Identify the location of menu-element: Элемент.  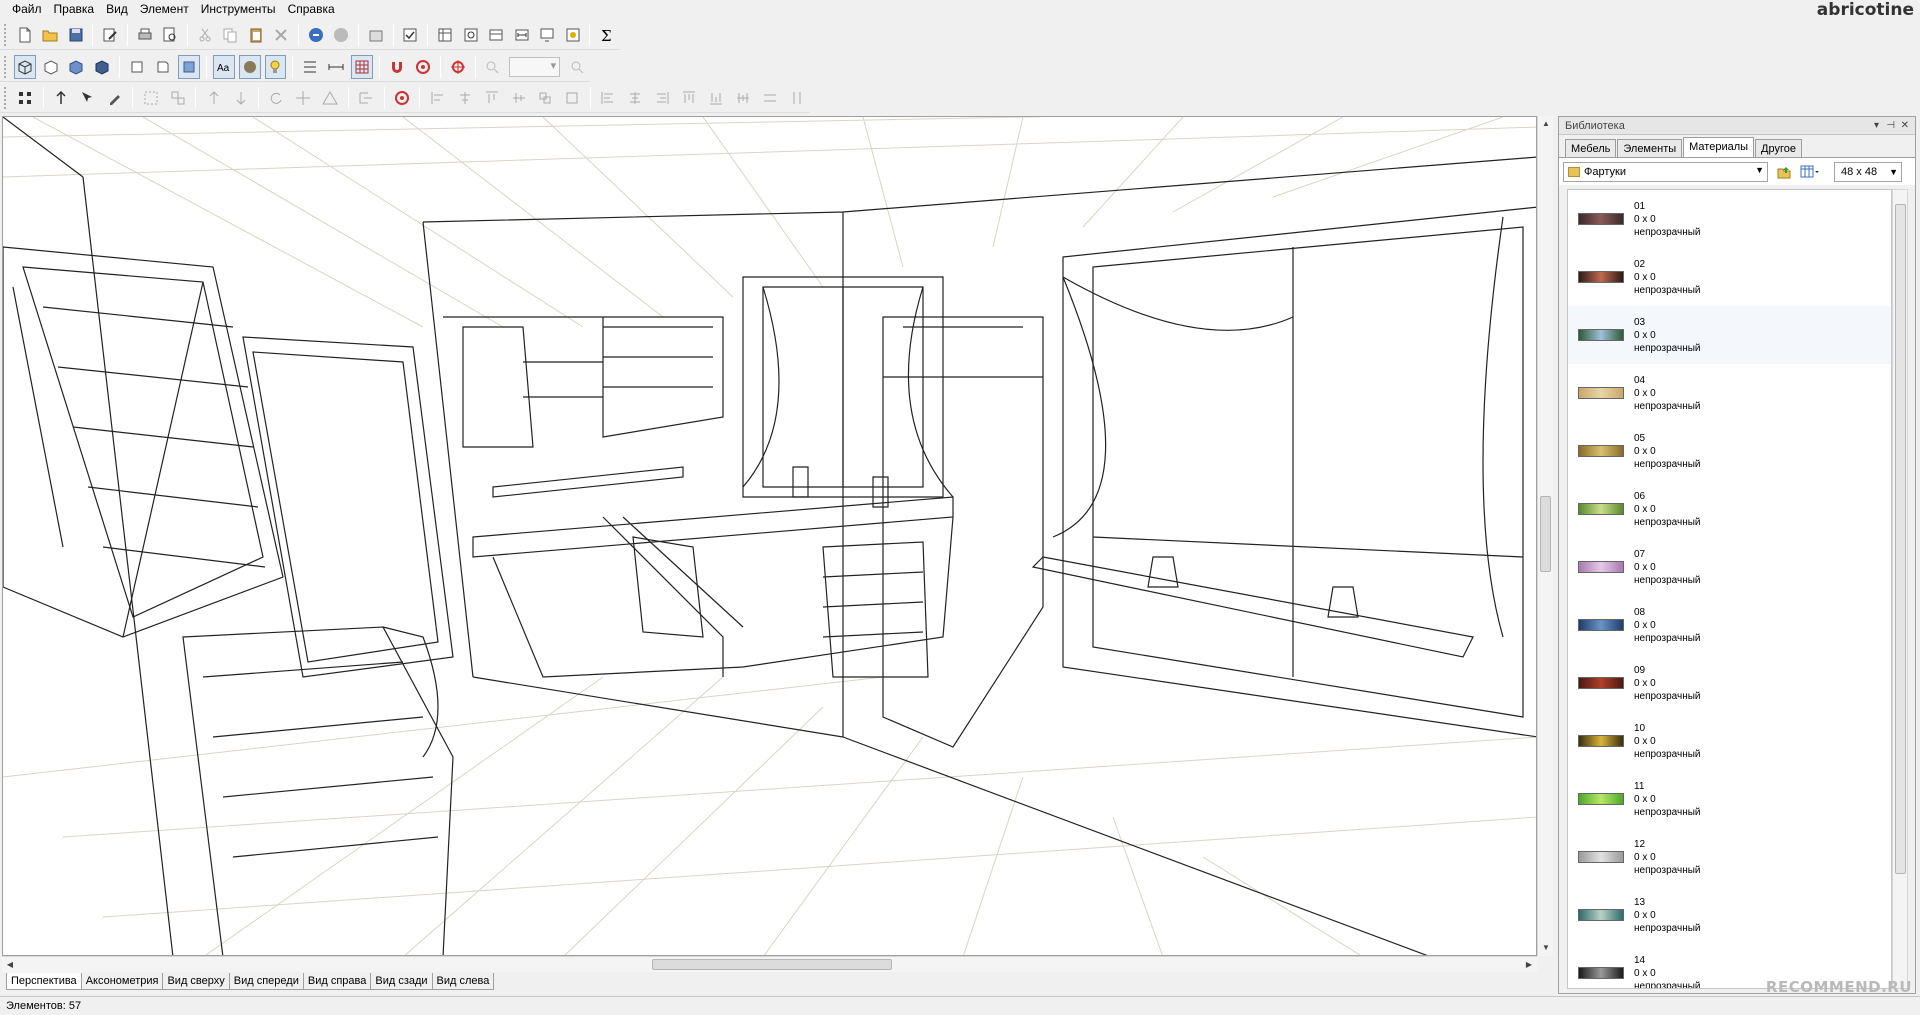
(164, 9).